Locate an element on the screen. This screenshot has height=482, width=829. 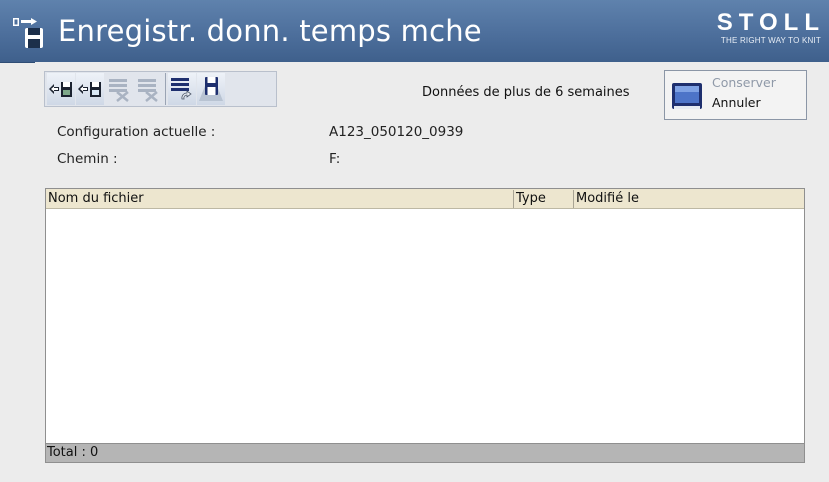
delete-row-button is located at coordinates (119, 89).